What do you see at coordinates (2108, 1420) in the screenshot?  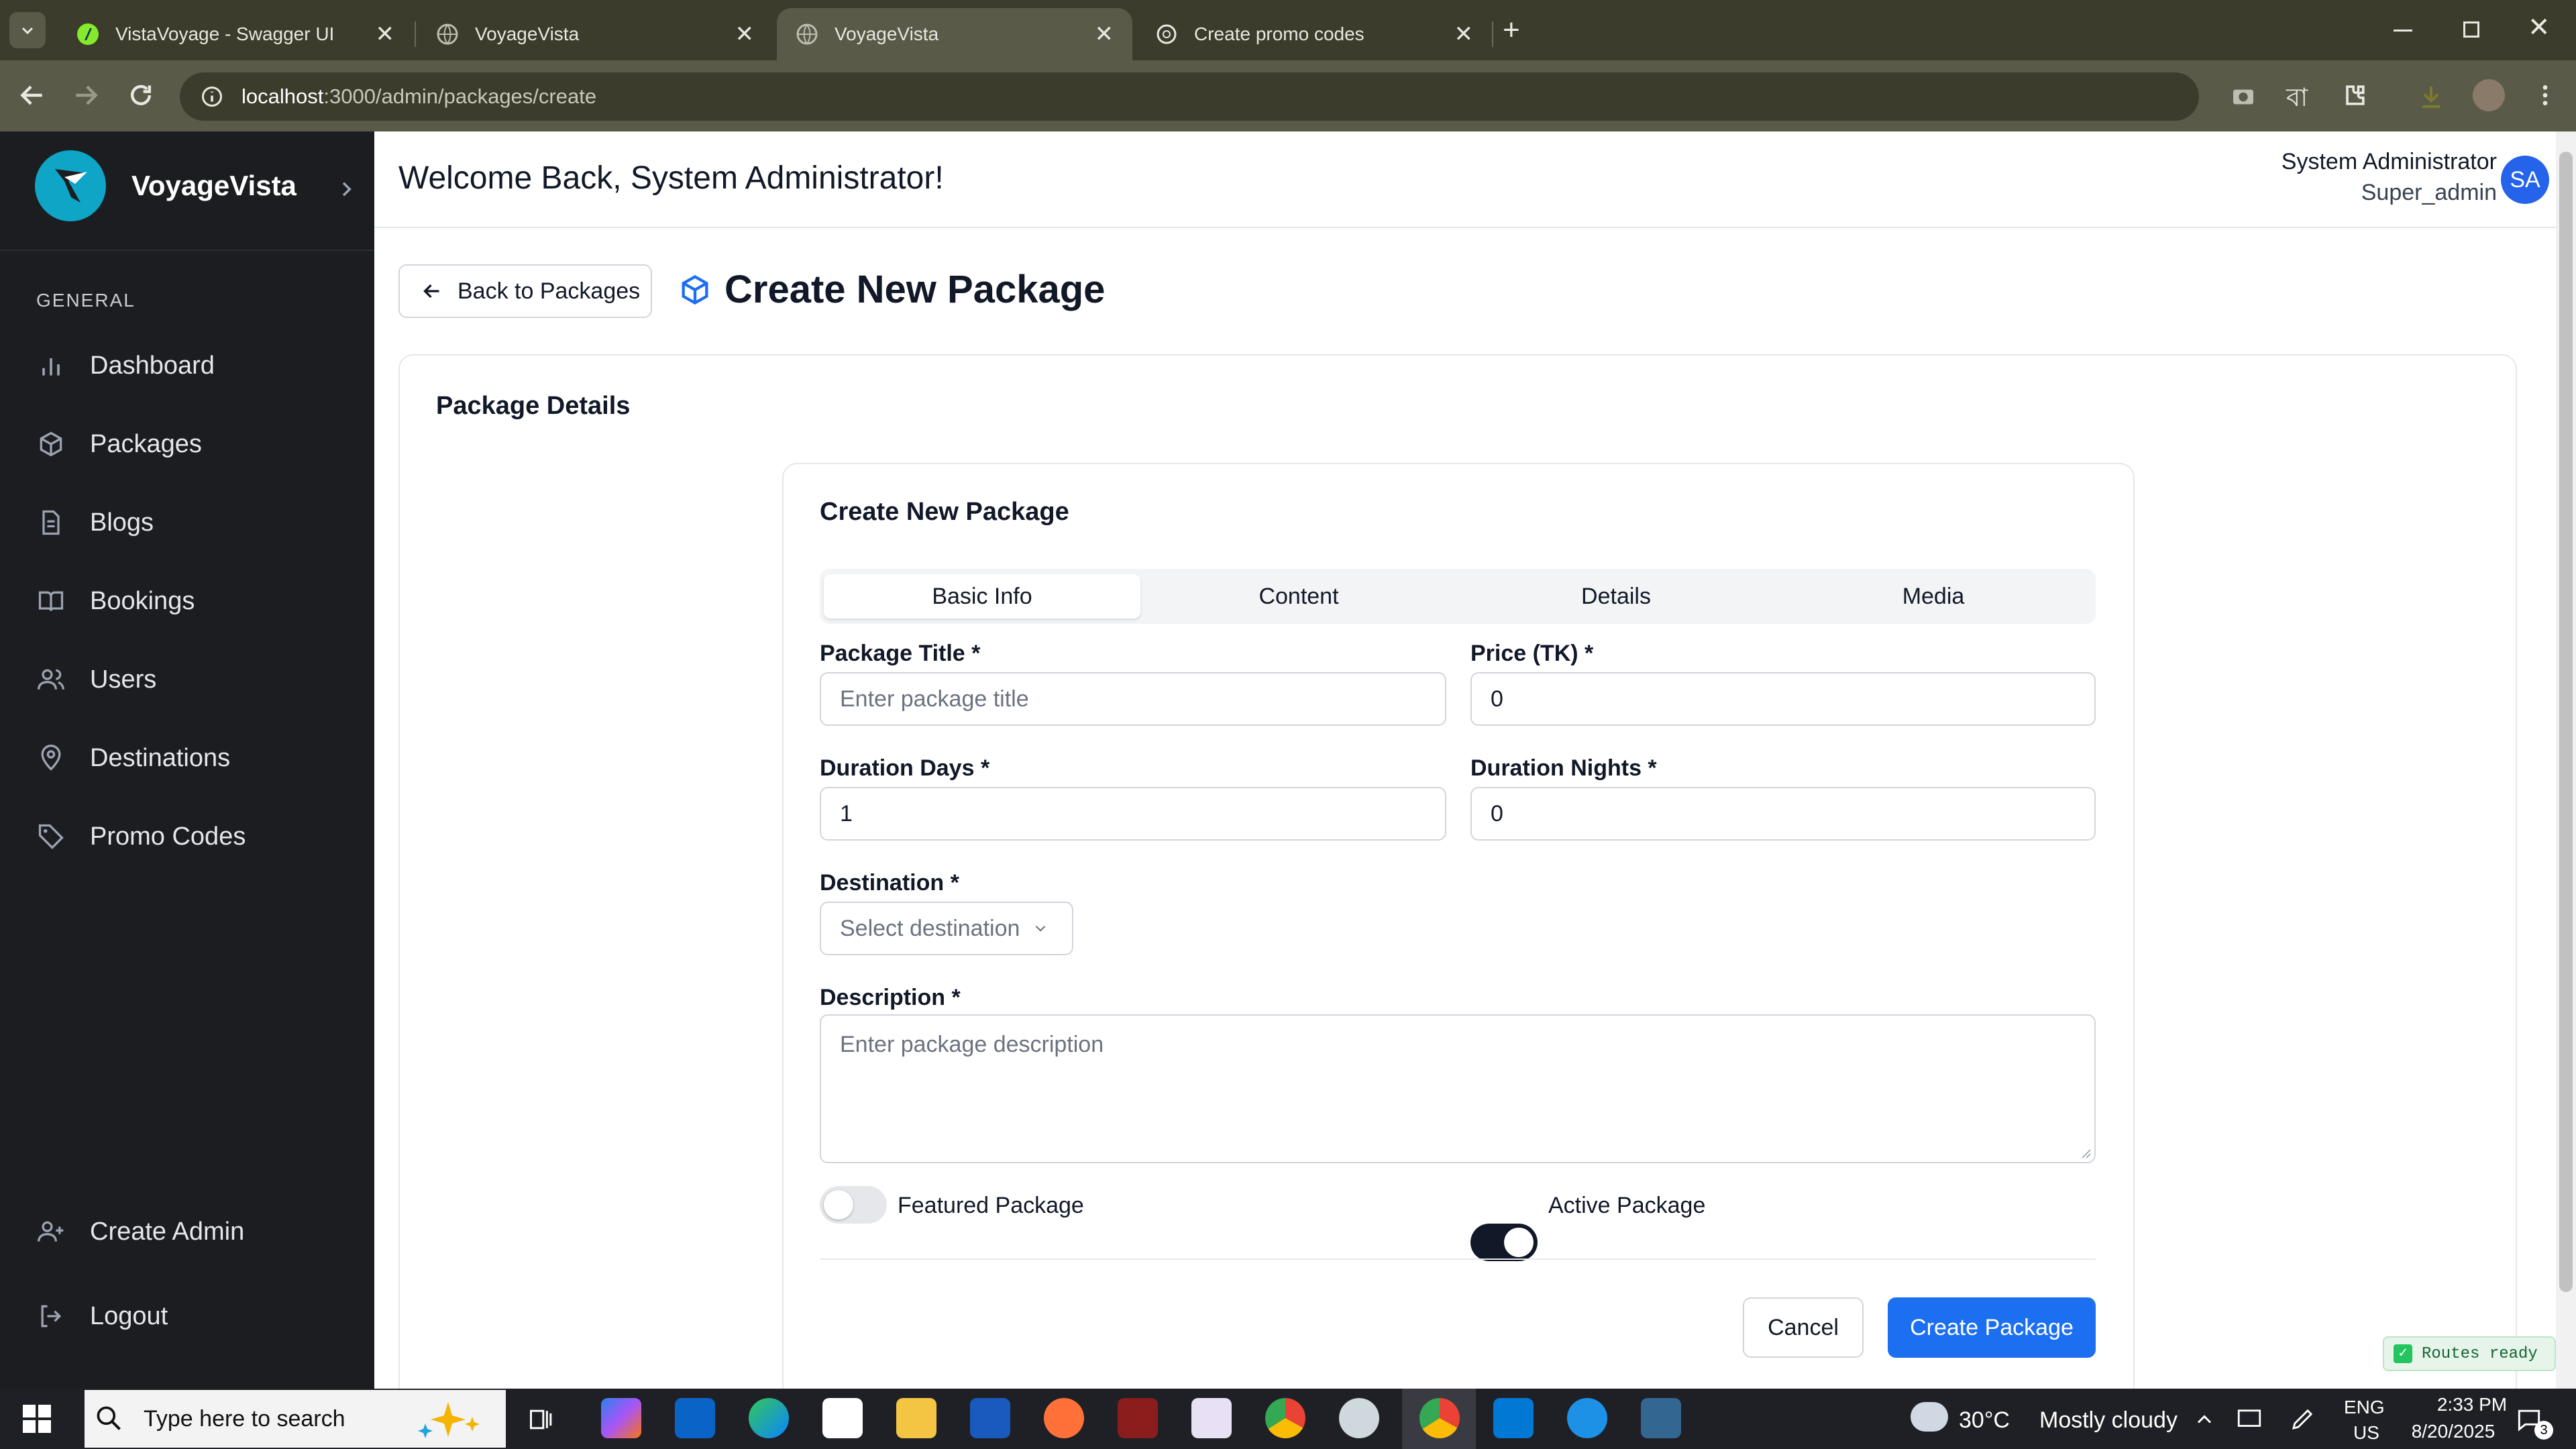 I see `weather-description: Mostly cloudy` at bounding box center [2108, 1420].